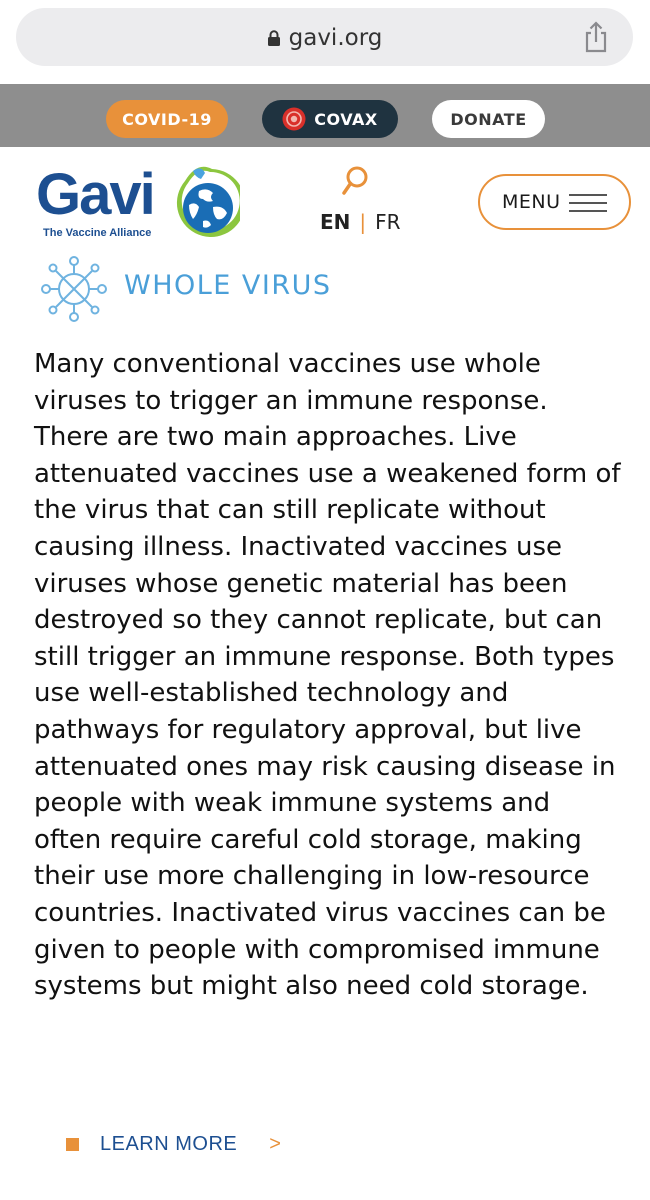 The image size is (650, 1200). I want to click on globe-drop-icon, so click(208, 201).